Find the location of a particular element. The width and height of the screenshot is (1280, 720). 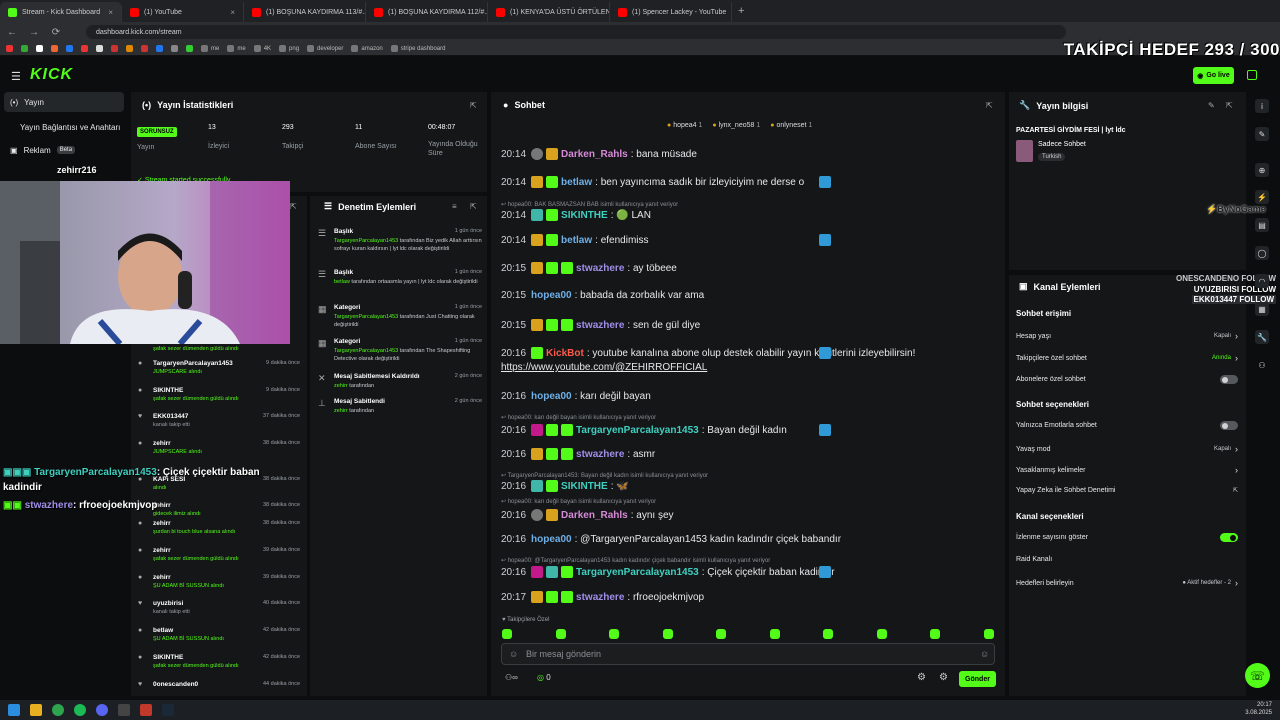

windows-start-icon is located at coordinates (14, 710).